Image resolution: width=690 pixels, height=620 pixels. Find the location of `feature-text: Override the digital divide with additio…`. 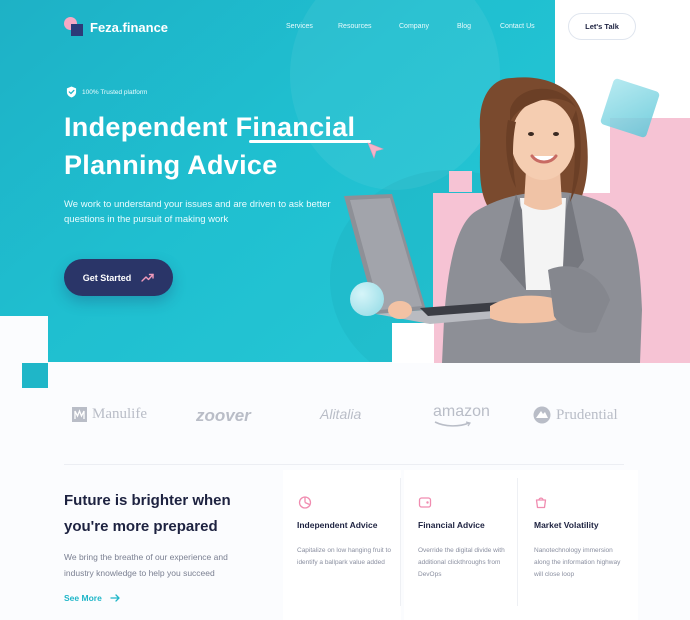

feature-text: Override the digital divide with additio… is located at coordinates (461, 562).